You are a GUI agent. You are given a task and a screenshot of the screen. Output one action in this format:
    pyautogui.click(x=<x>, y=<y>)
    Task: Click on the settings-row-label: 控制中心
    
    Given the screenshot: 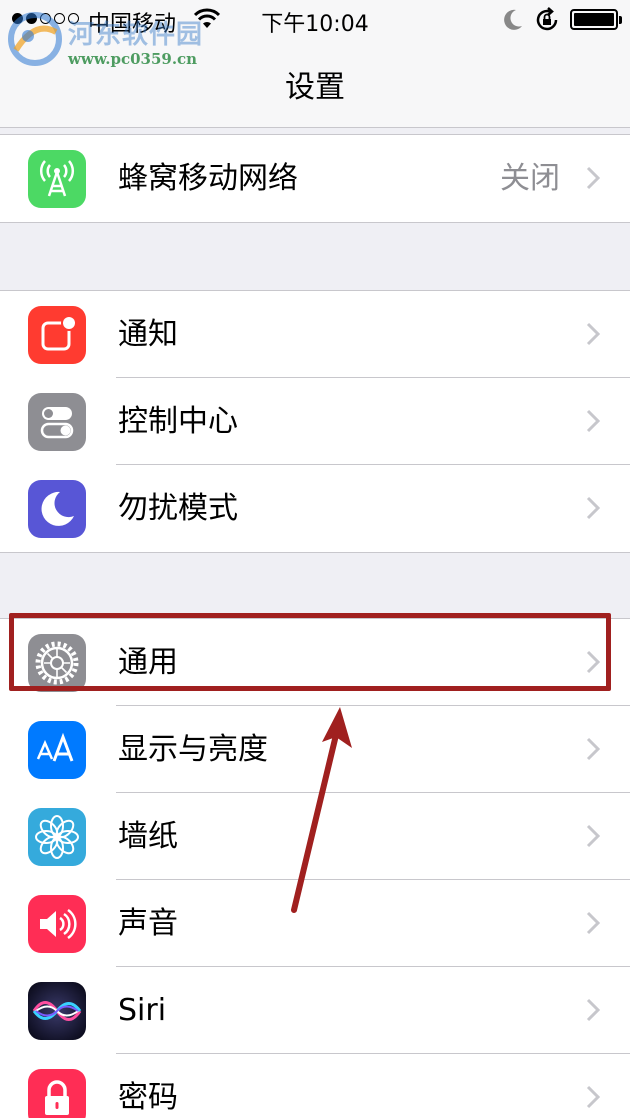 What is the action you would take?
    pyautogui.click(x=178, y=421)
    